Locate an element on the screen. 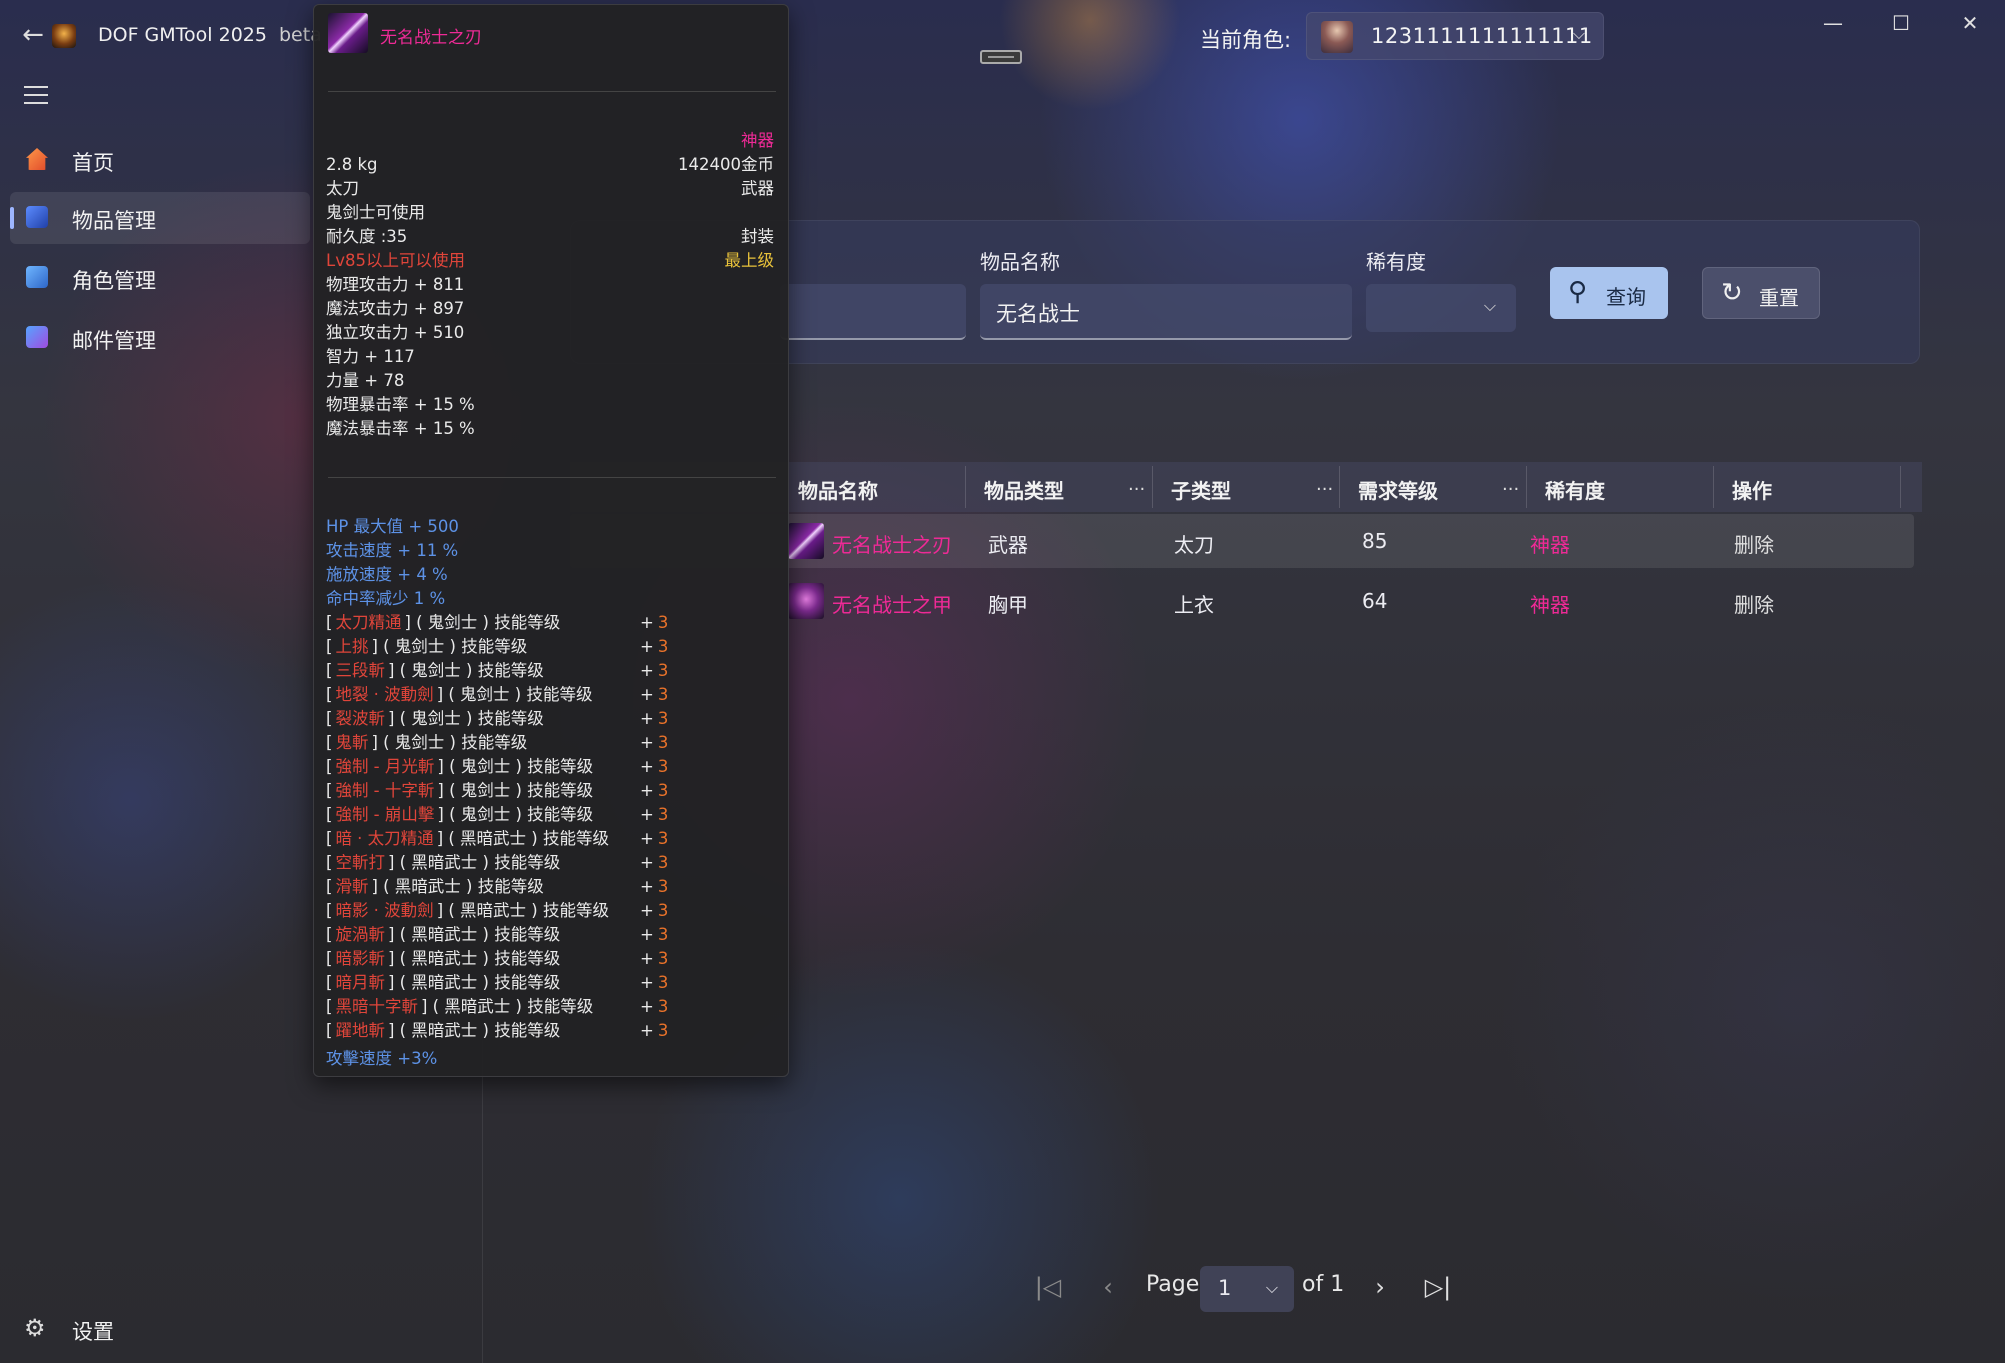 The width and height of the screenshot is (2005, 1363). tooltip-category: 武器 is located at coordinates (757, 188).